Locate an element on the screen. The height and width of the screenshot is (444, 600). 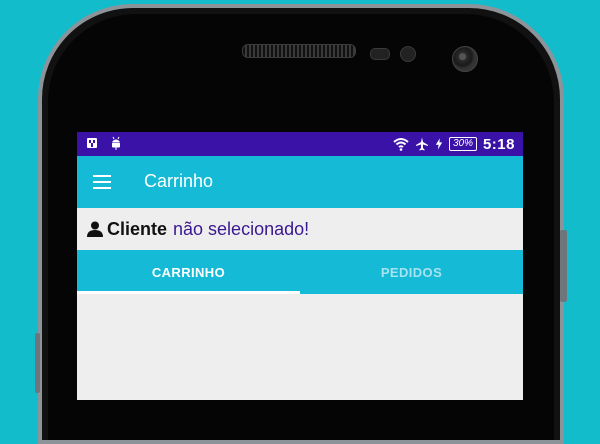
app-toolbar: Carrinho is located at coordinates (300, 182).